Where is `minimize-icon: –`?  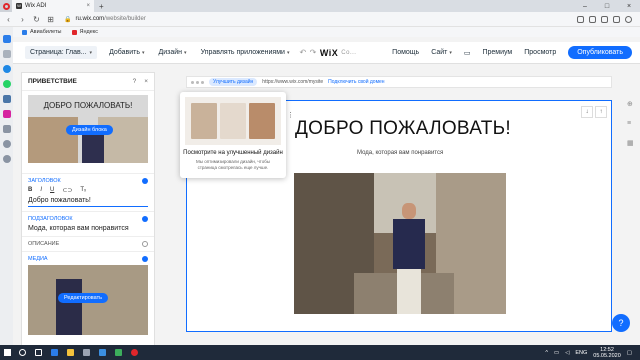 minimize-icon: – is located at coordinates (585, 6).